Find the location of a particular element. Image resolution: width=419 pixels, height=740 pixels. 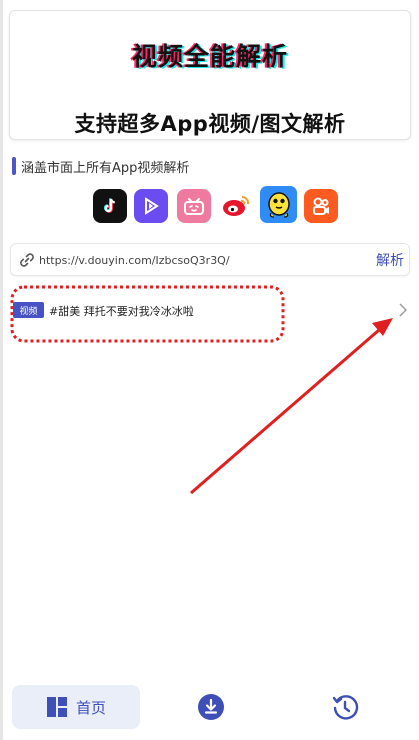

bottom-nav: 首页 is located at coordinates (209, 710).